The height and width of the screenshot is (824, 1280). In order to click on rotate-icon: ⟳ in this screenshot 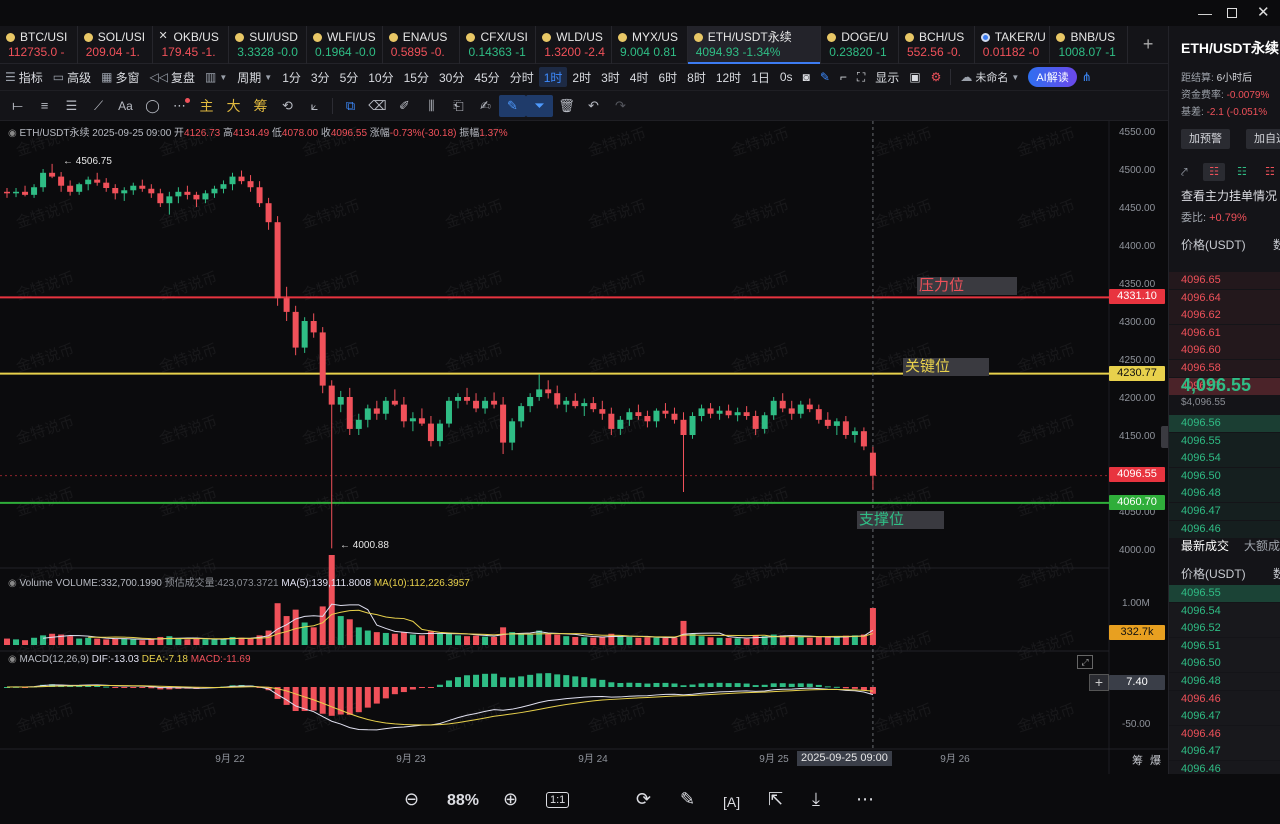, I will do `click(643, 799)`.